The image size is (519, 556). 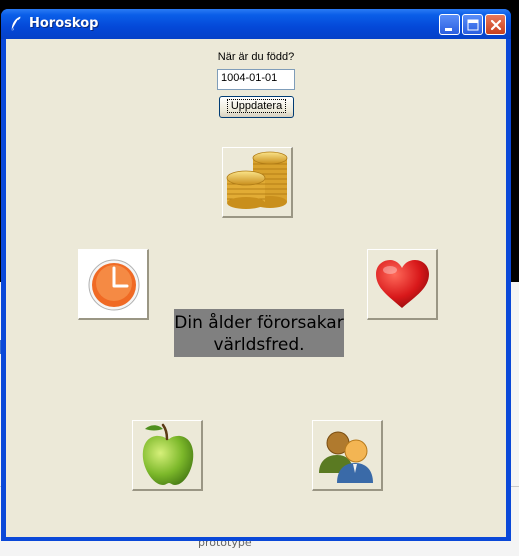 I want to click on apple-icon, so click(x=168, y=454).